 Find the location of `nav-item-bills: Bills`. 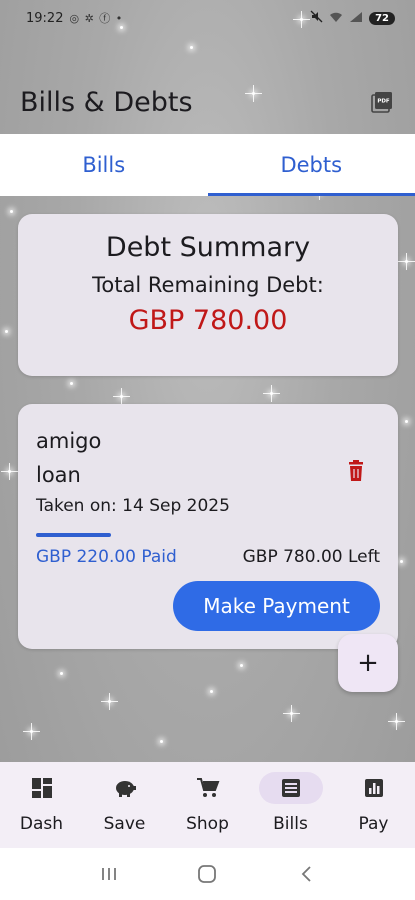

nav-item-bills: Bills is located at coordinates (290, 805).